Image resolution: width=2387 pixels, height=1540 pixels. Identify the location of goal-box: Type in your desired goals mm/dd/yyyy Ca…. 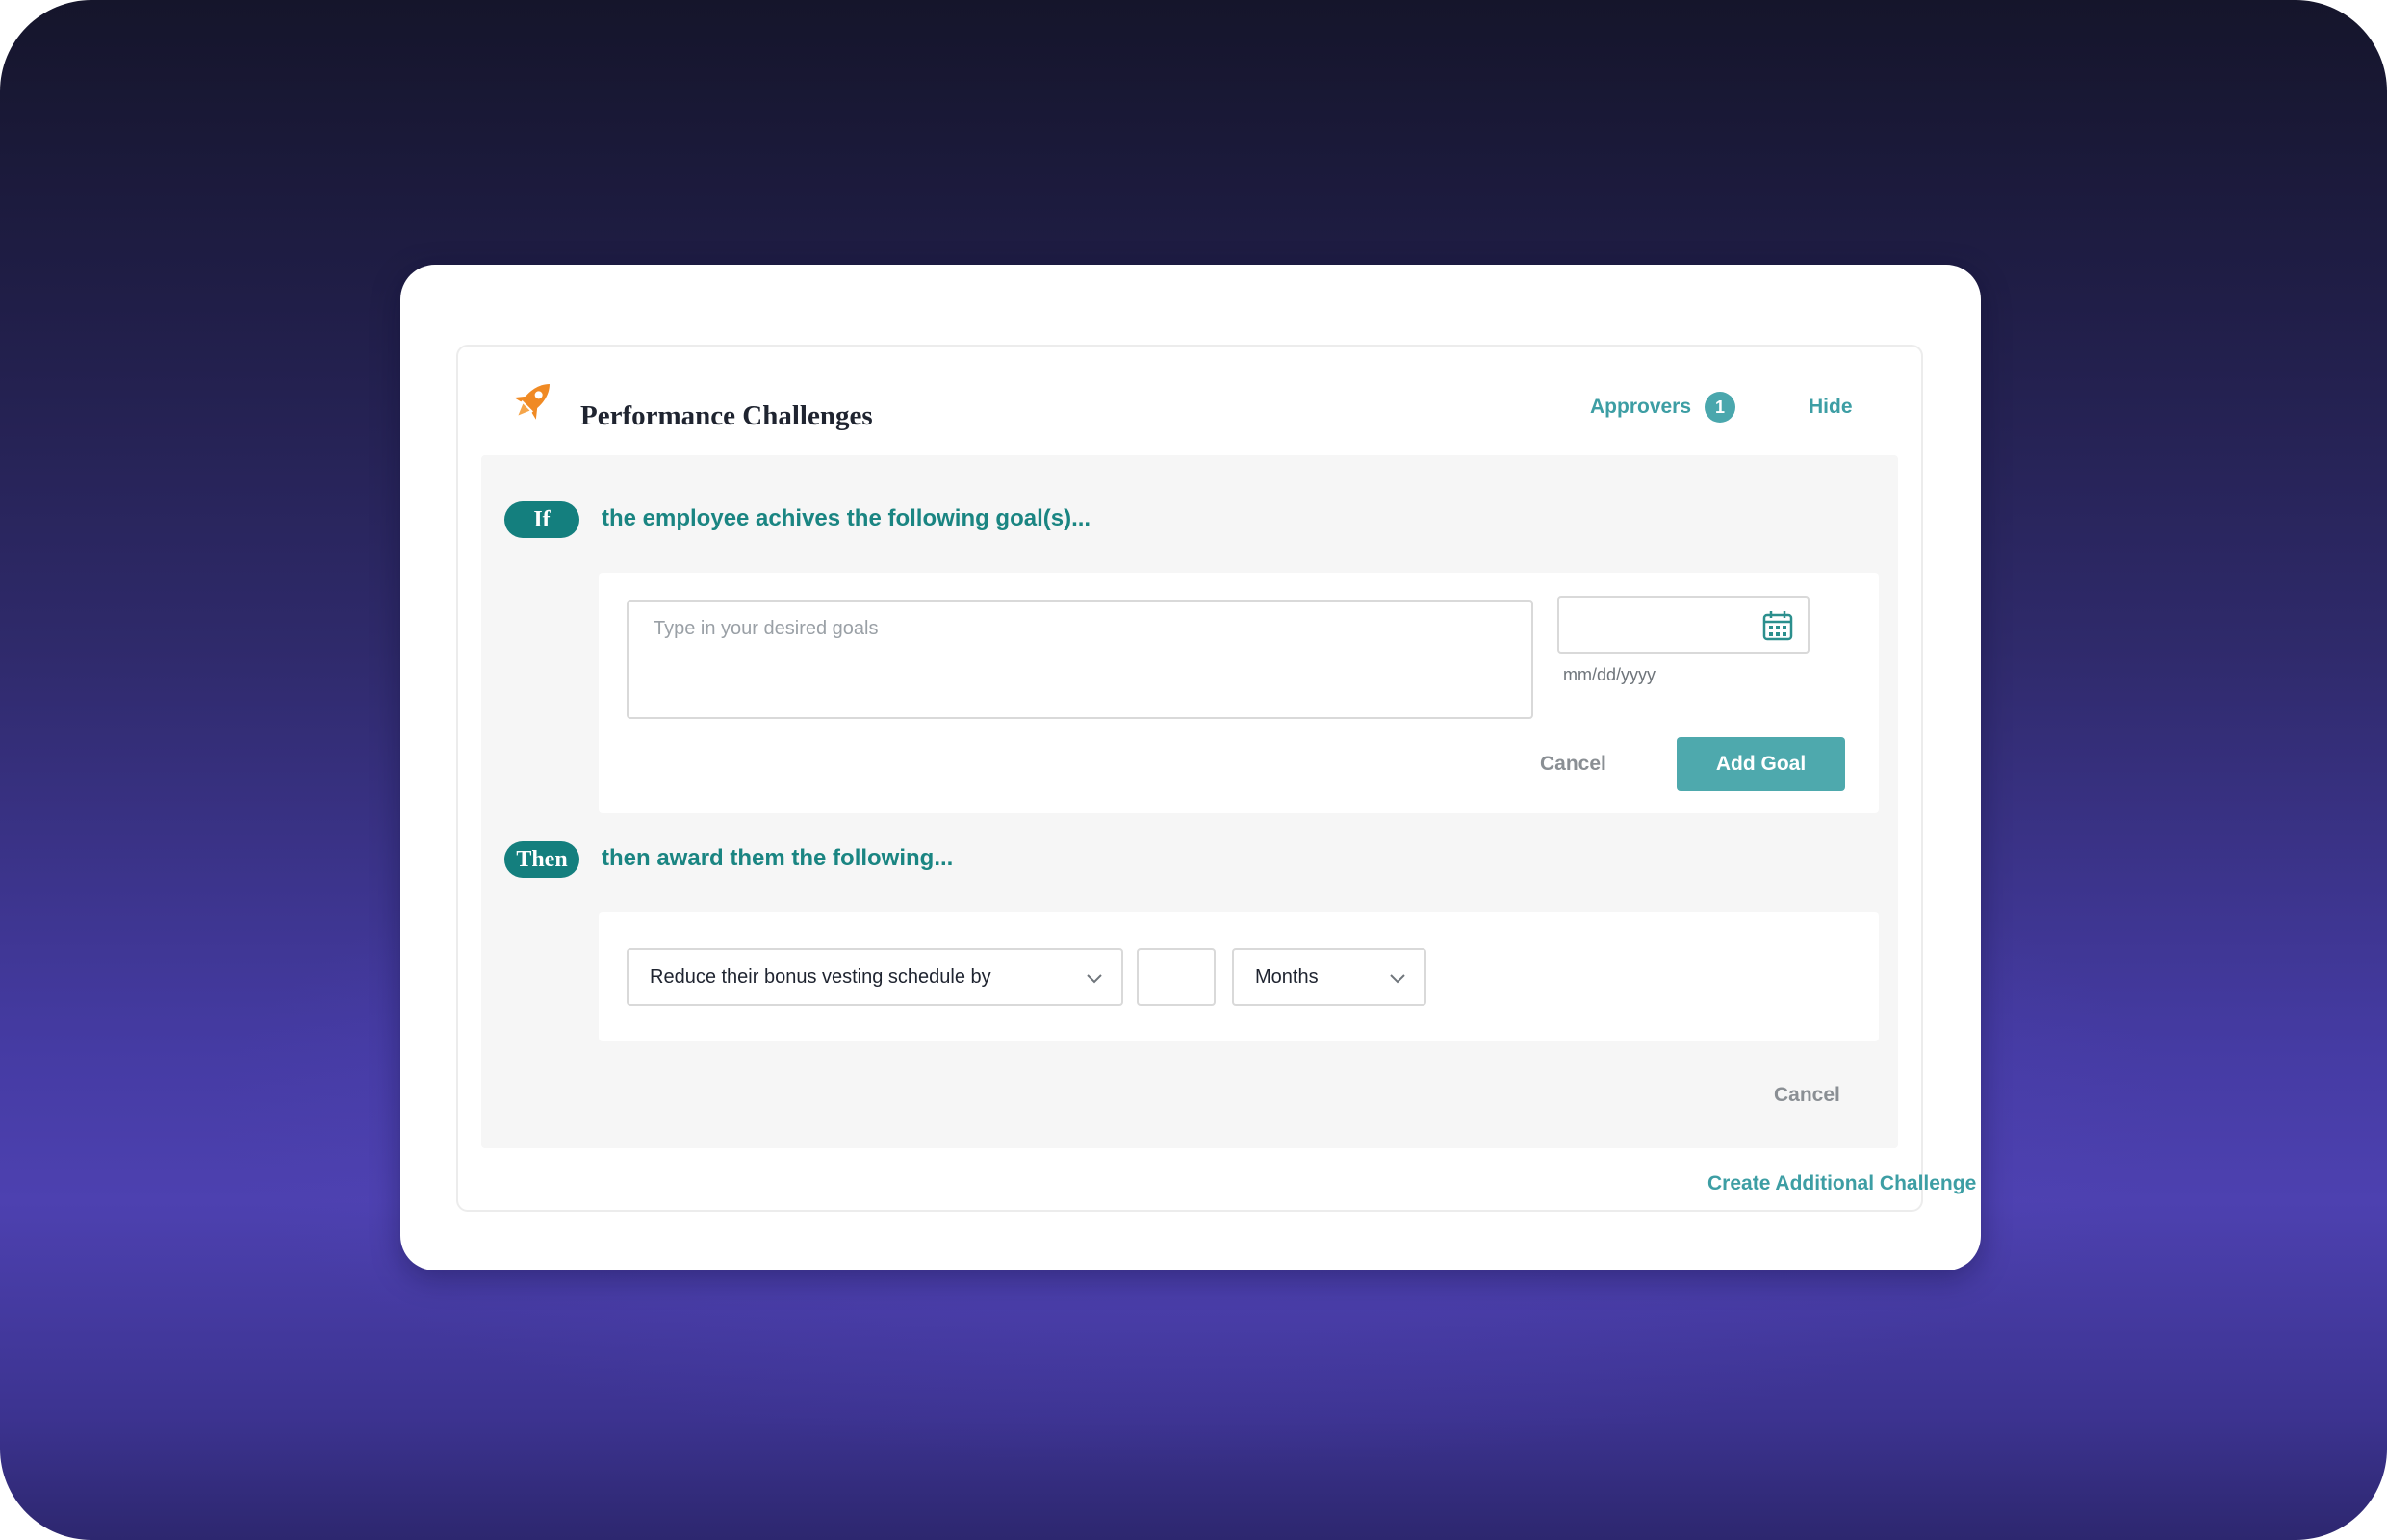
(1239, 693).